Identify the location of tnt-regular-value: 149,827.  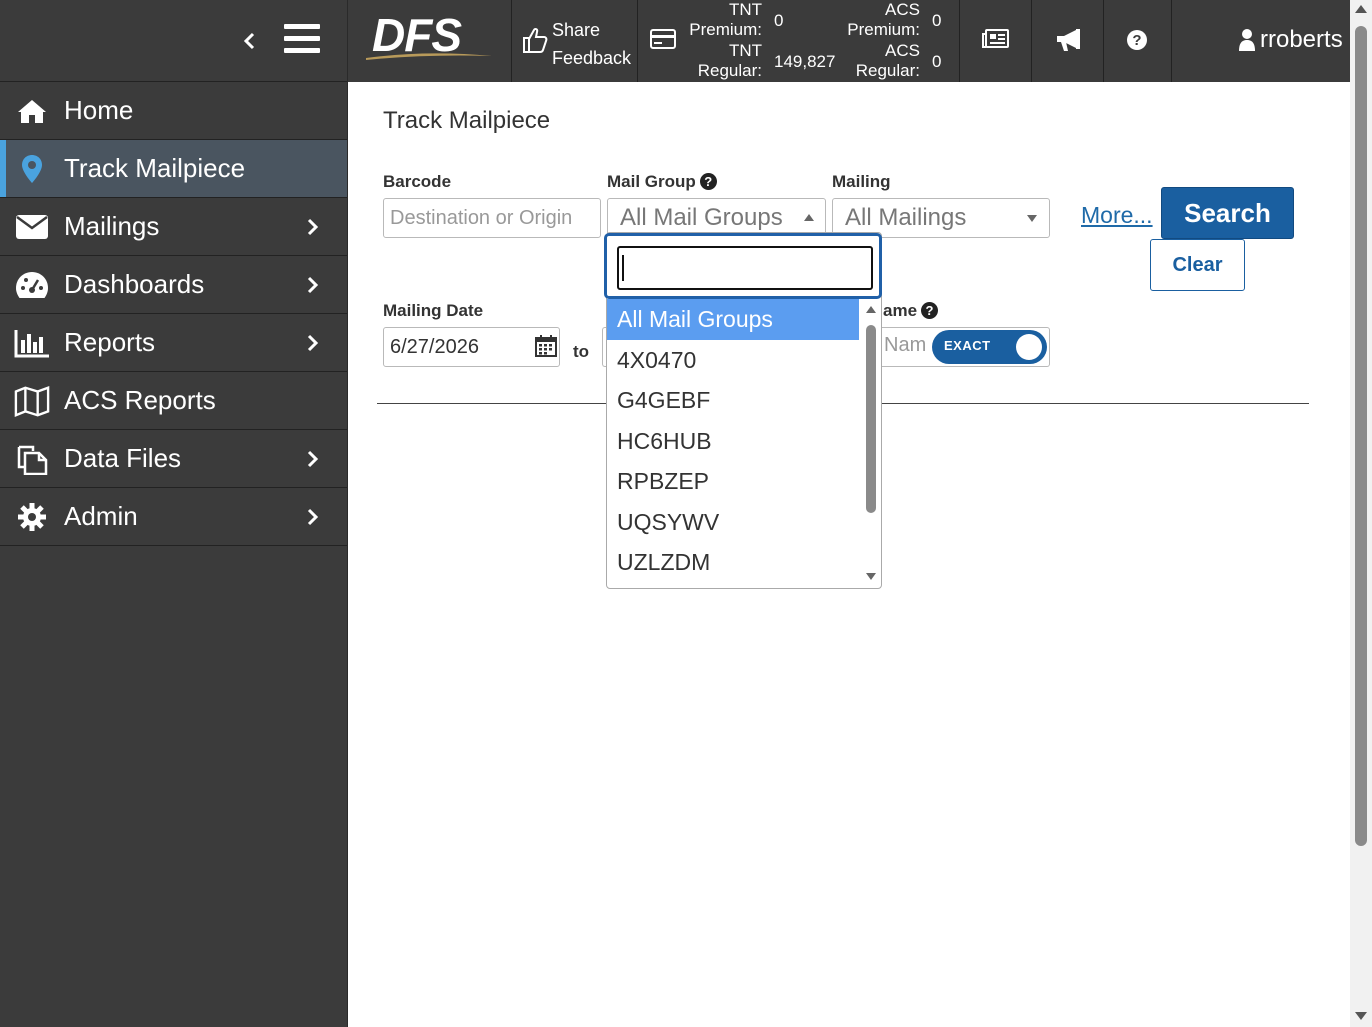
(805, 61).